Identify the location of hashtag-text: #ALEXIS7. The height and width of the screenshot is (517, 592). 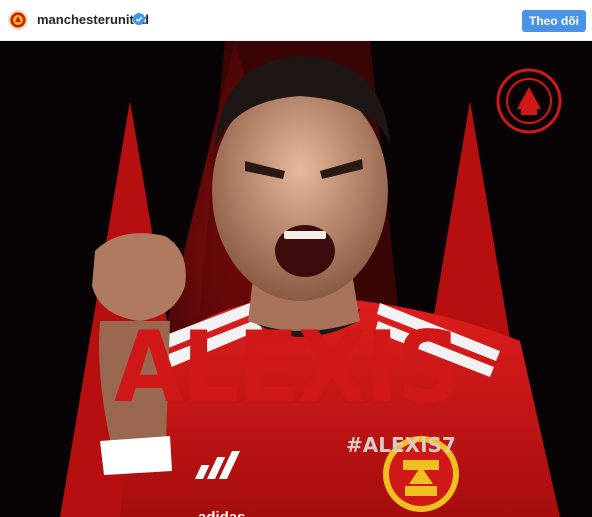
(401, 445).